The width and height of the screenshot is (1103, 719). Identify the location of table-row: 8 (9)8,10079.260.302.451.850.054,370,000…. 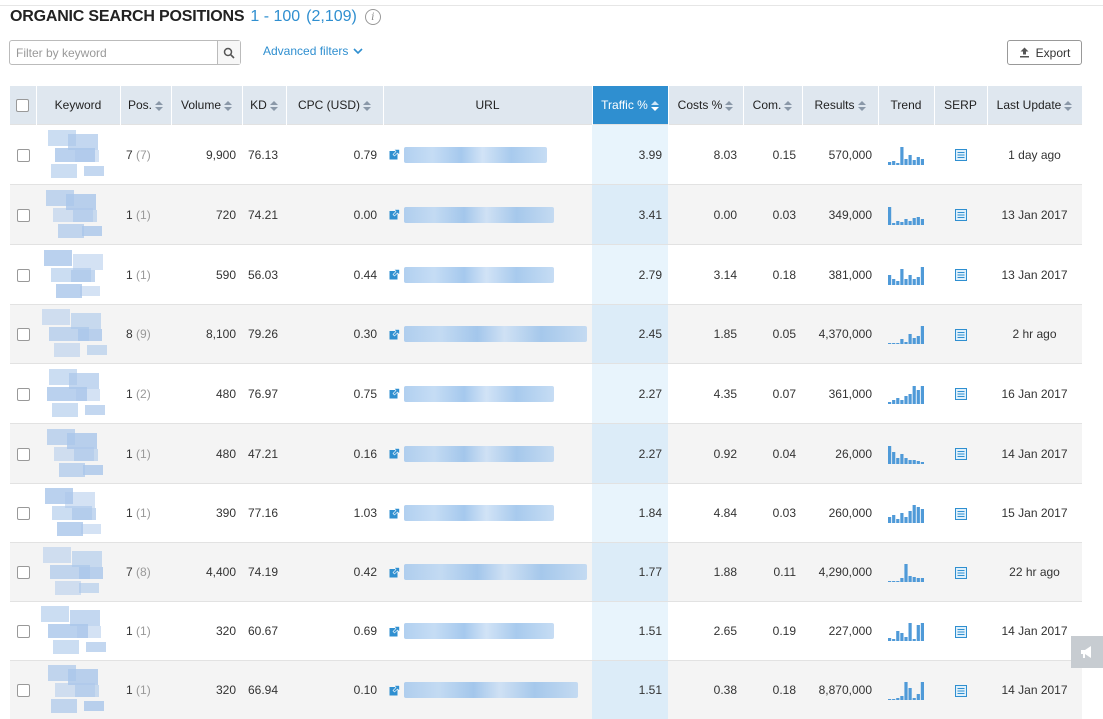
(546, 334).